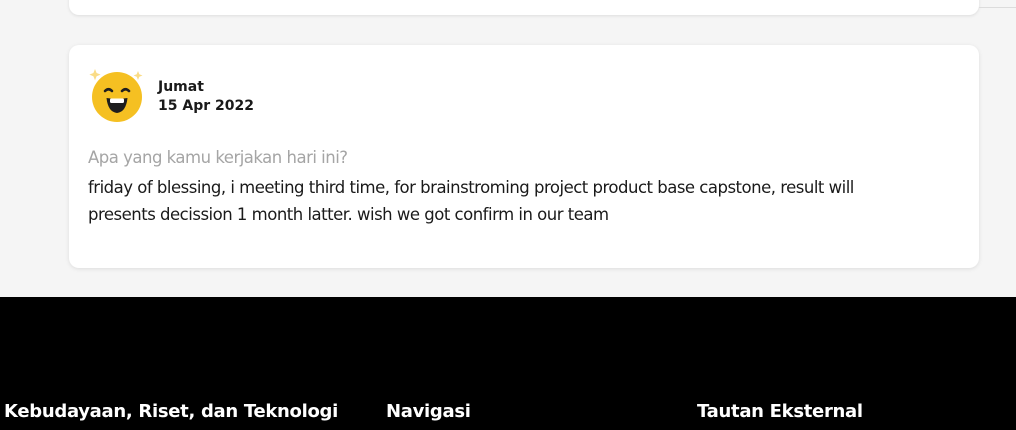  Describe the element at coordinates (116, 96) in the screenshot. I see `happy-star-face-icon` at that location.